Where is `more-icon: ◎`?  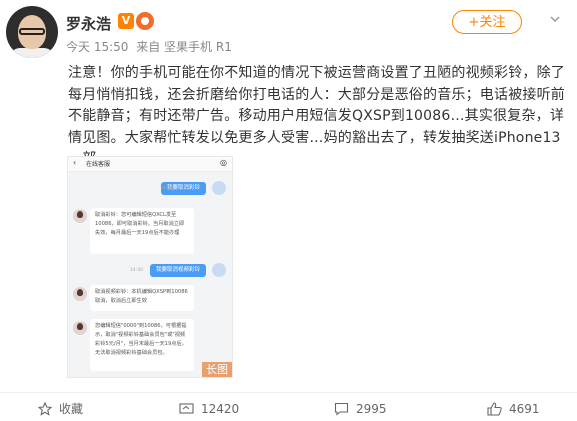 more-icon: ◎ is located at coordinates (223, 162).